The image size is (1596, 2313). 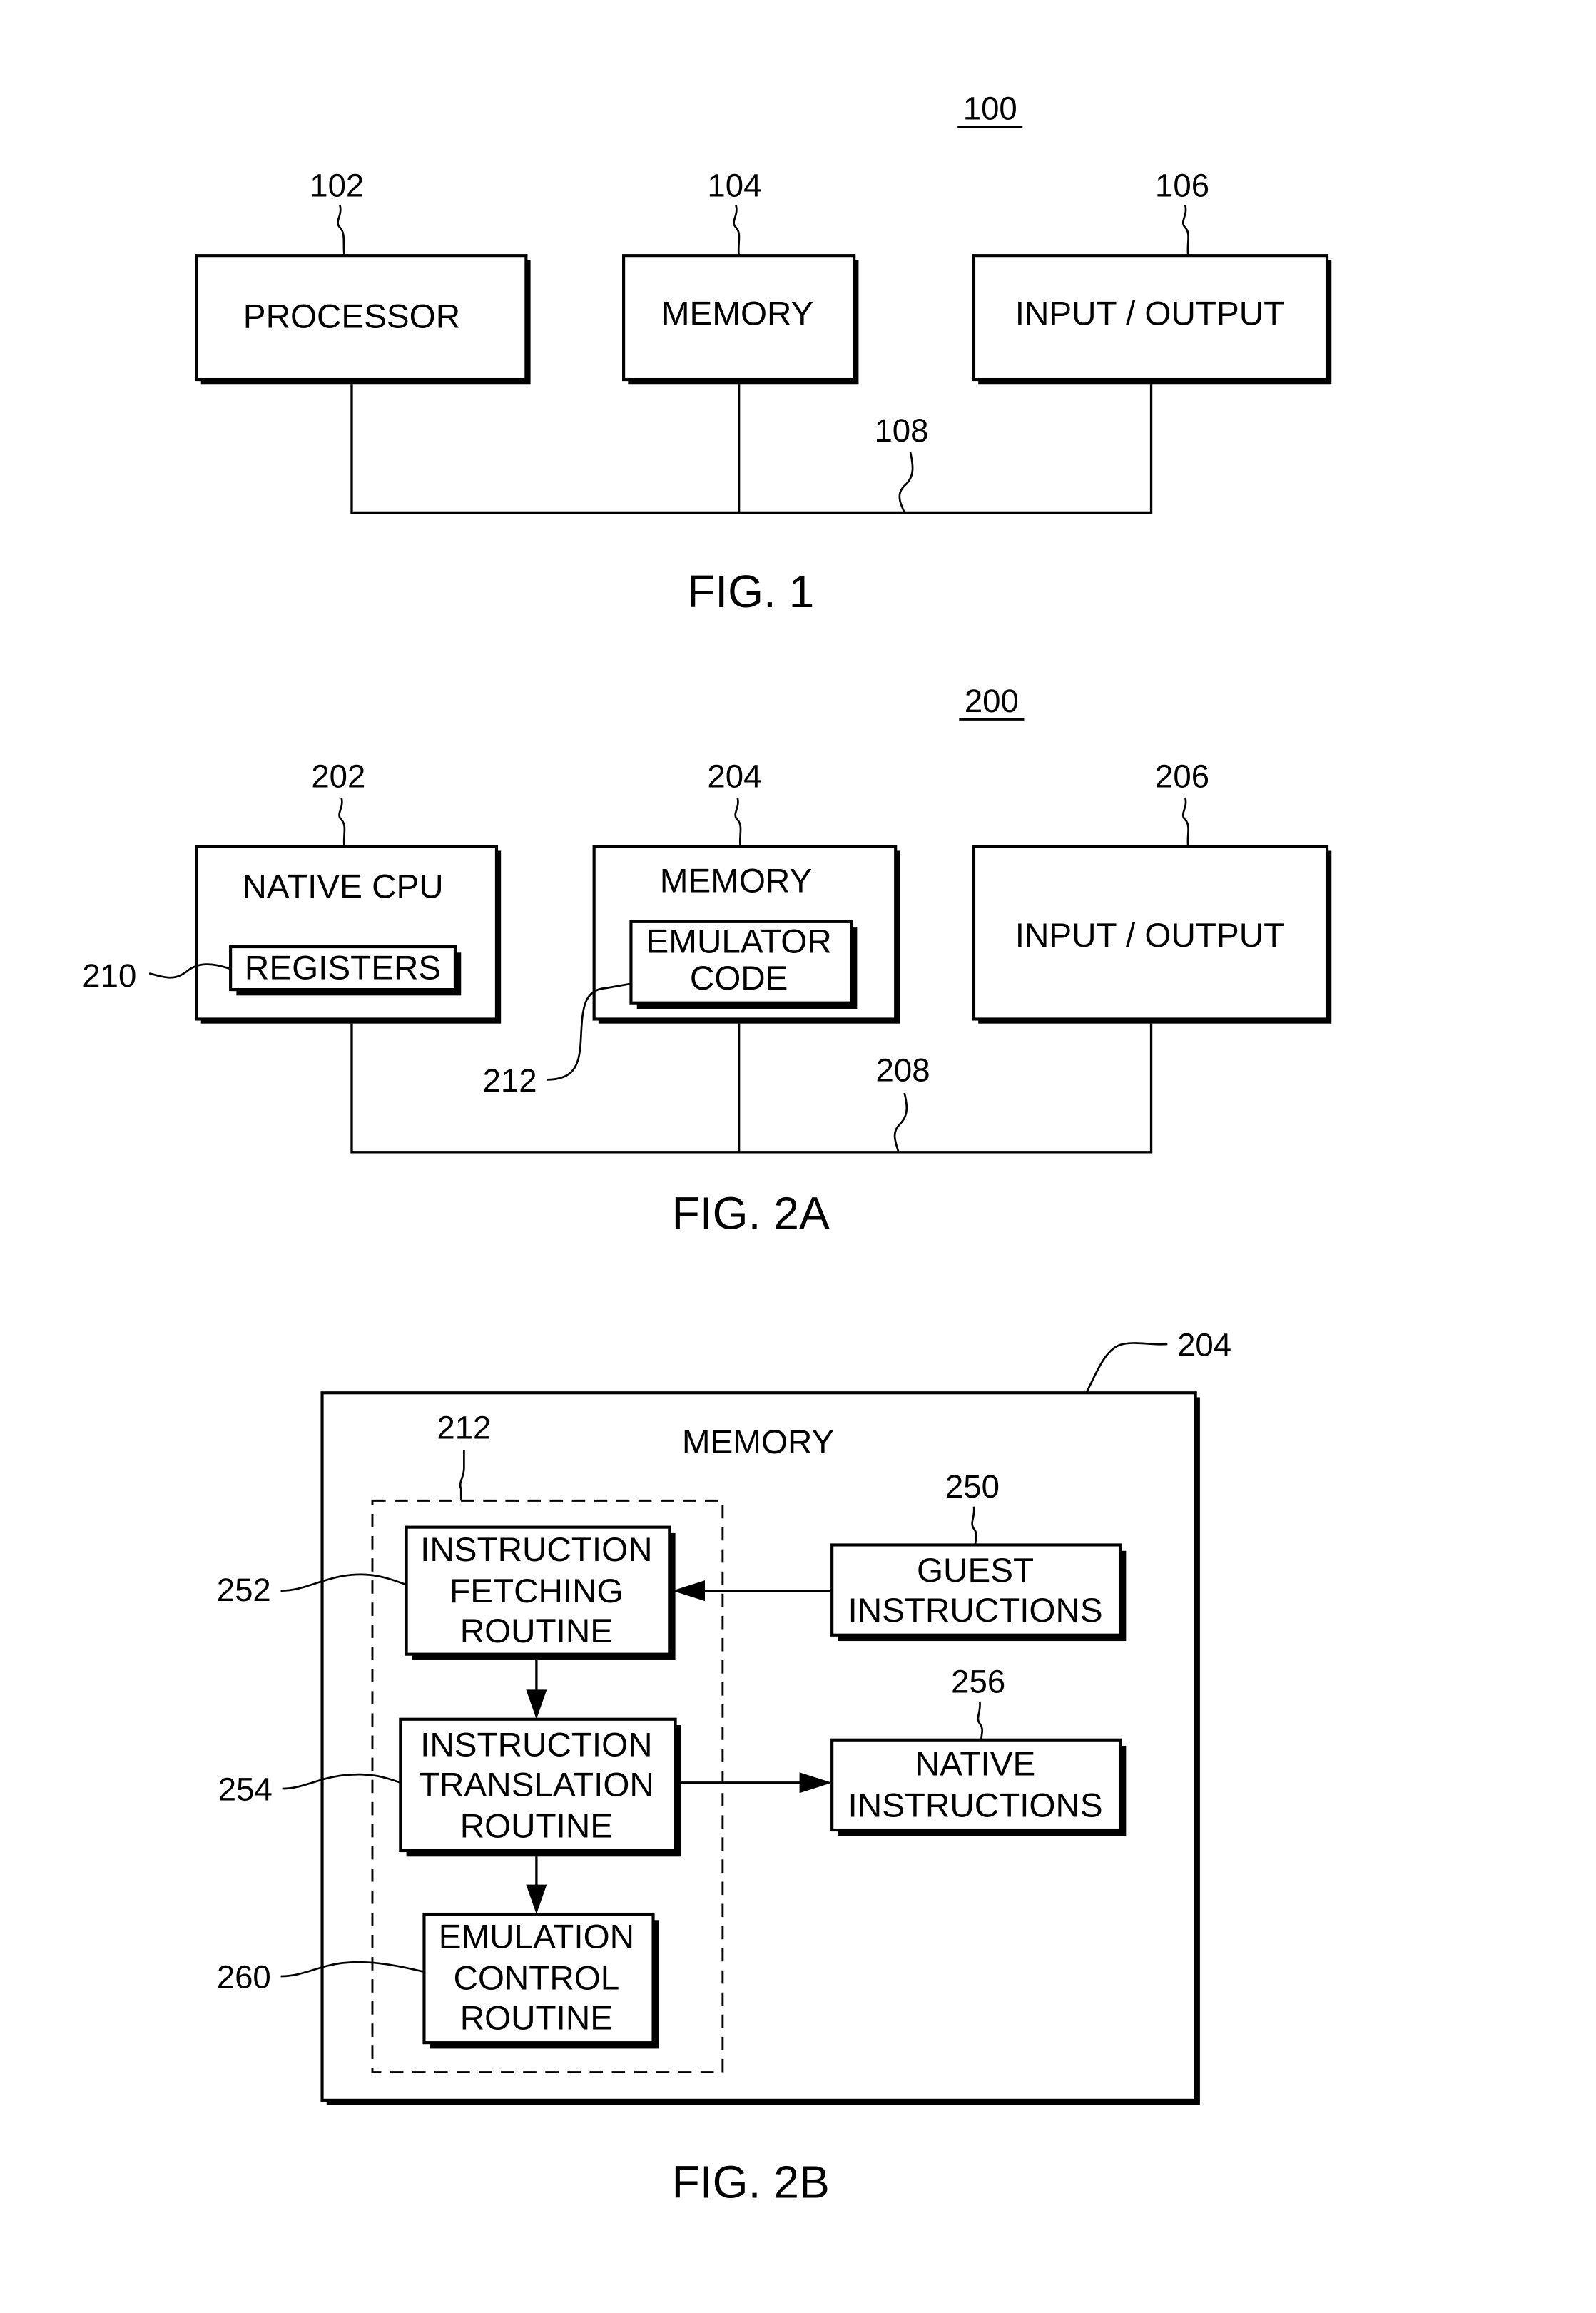 I want to click on processor-leader-line, so click(x=341, y=230).